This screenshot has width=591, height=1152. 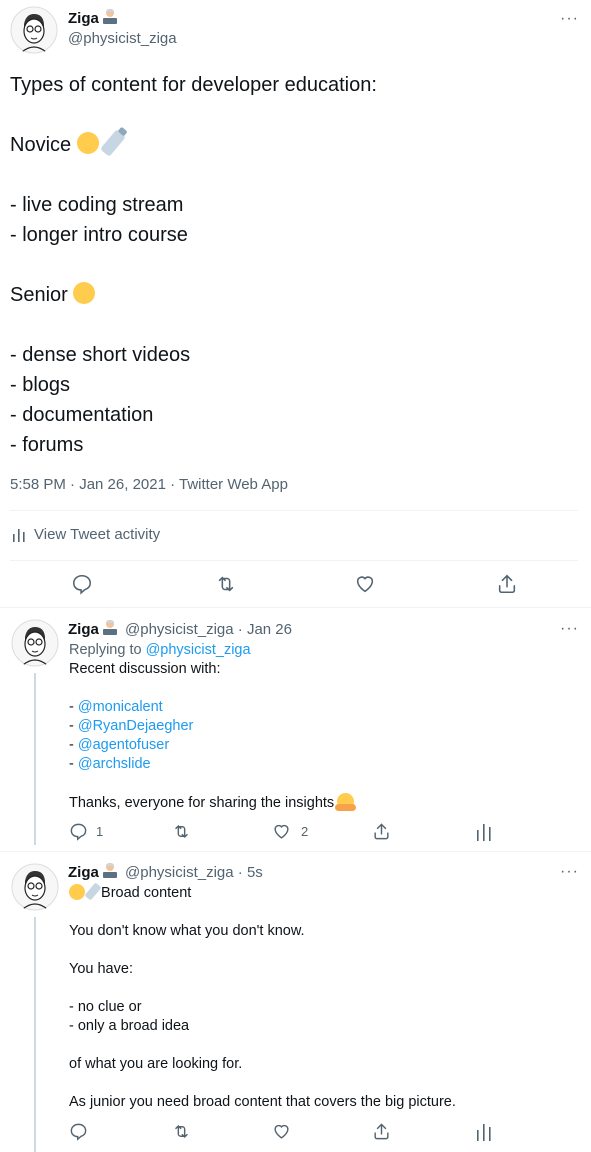 I want to click on replying-to: Replying to @physicist_ziga, so click(x=160, y=650).